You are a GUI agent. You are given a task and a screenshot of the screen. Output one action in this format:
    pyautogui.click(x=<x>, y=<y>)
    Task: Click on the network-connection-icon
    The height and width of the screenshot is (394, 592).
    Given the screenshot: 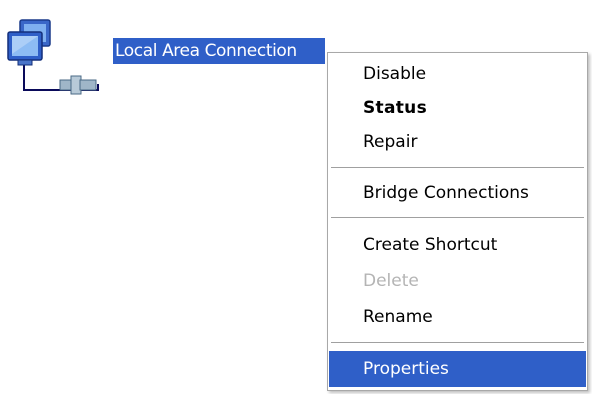 What is the action you would take?
    pyautogui.click(x=58, y=59)
    